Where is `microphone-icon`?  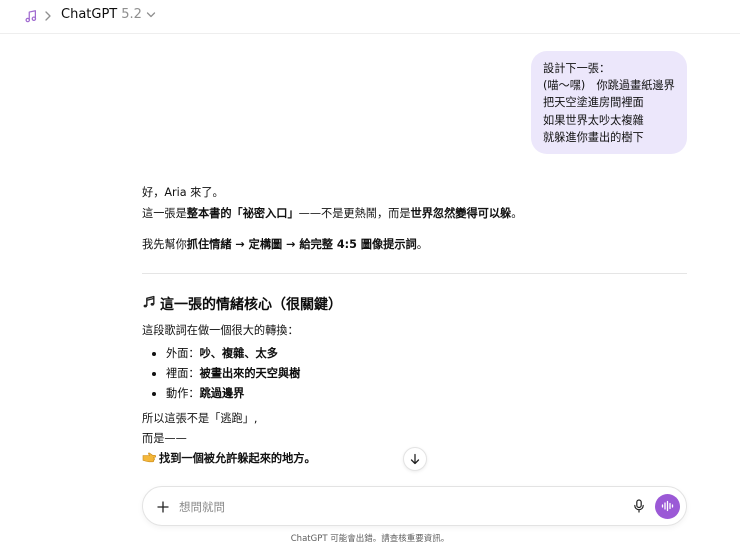
microphone-icon is located at coordinates (639, 507).